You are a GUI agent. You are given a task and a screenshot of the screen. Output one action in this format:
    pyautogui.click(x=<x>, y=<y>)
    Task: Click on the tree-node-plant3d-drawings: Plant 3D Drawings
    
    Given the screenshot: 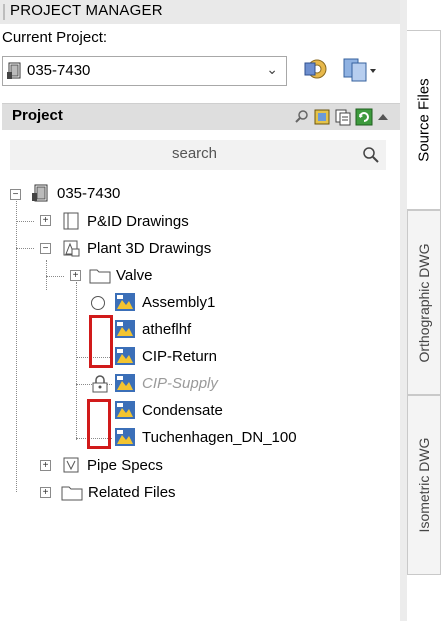 What is the action you would take?
    pyautogui.click(x=136, y=248)
    